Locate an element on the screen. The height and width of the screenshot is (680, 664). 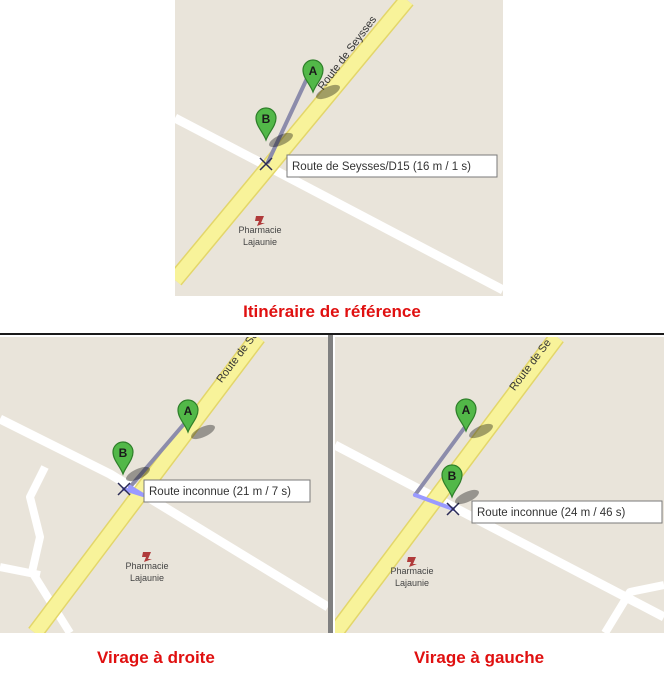
caption-reference: Itinéraire de référence is located at coordinates (332, 311).